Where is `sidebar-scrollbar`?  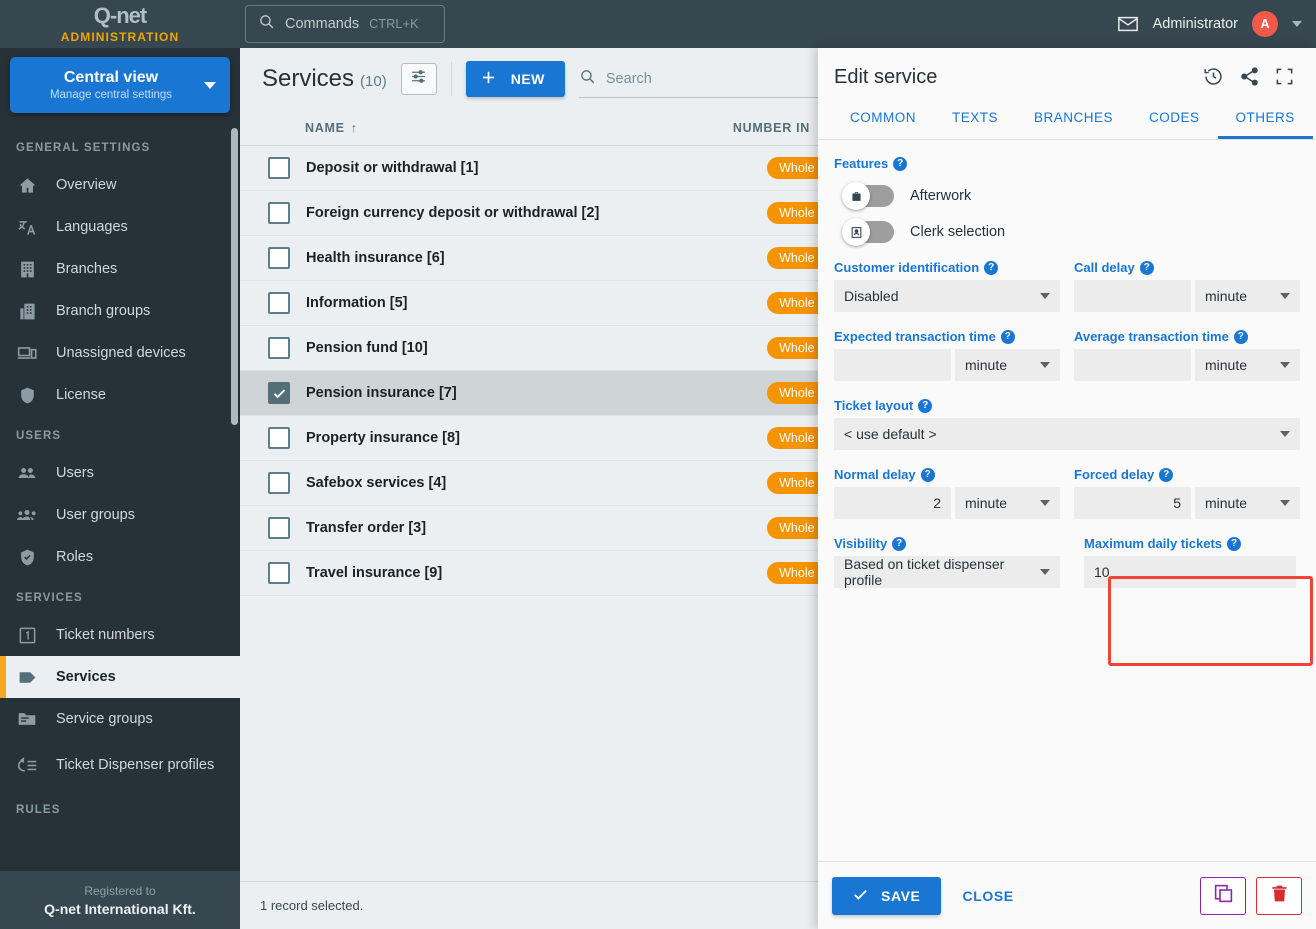 sidebar-scrollbar is located at coordinates (234, 276).